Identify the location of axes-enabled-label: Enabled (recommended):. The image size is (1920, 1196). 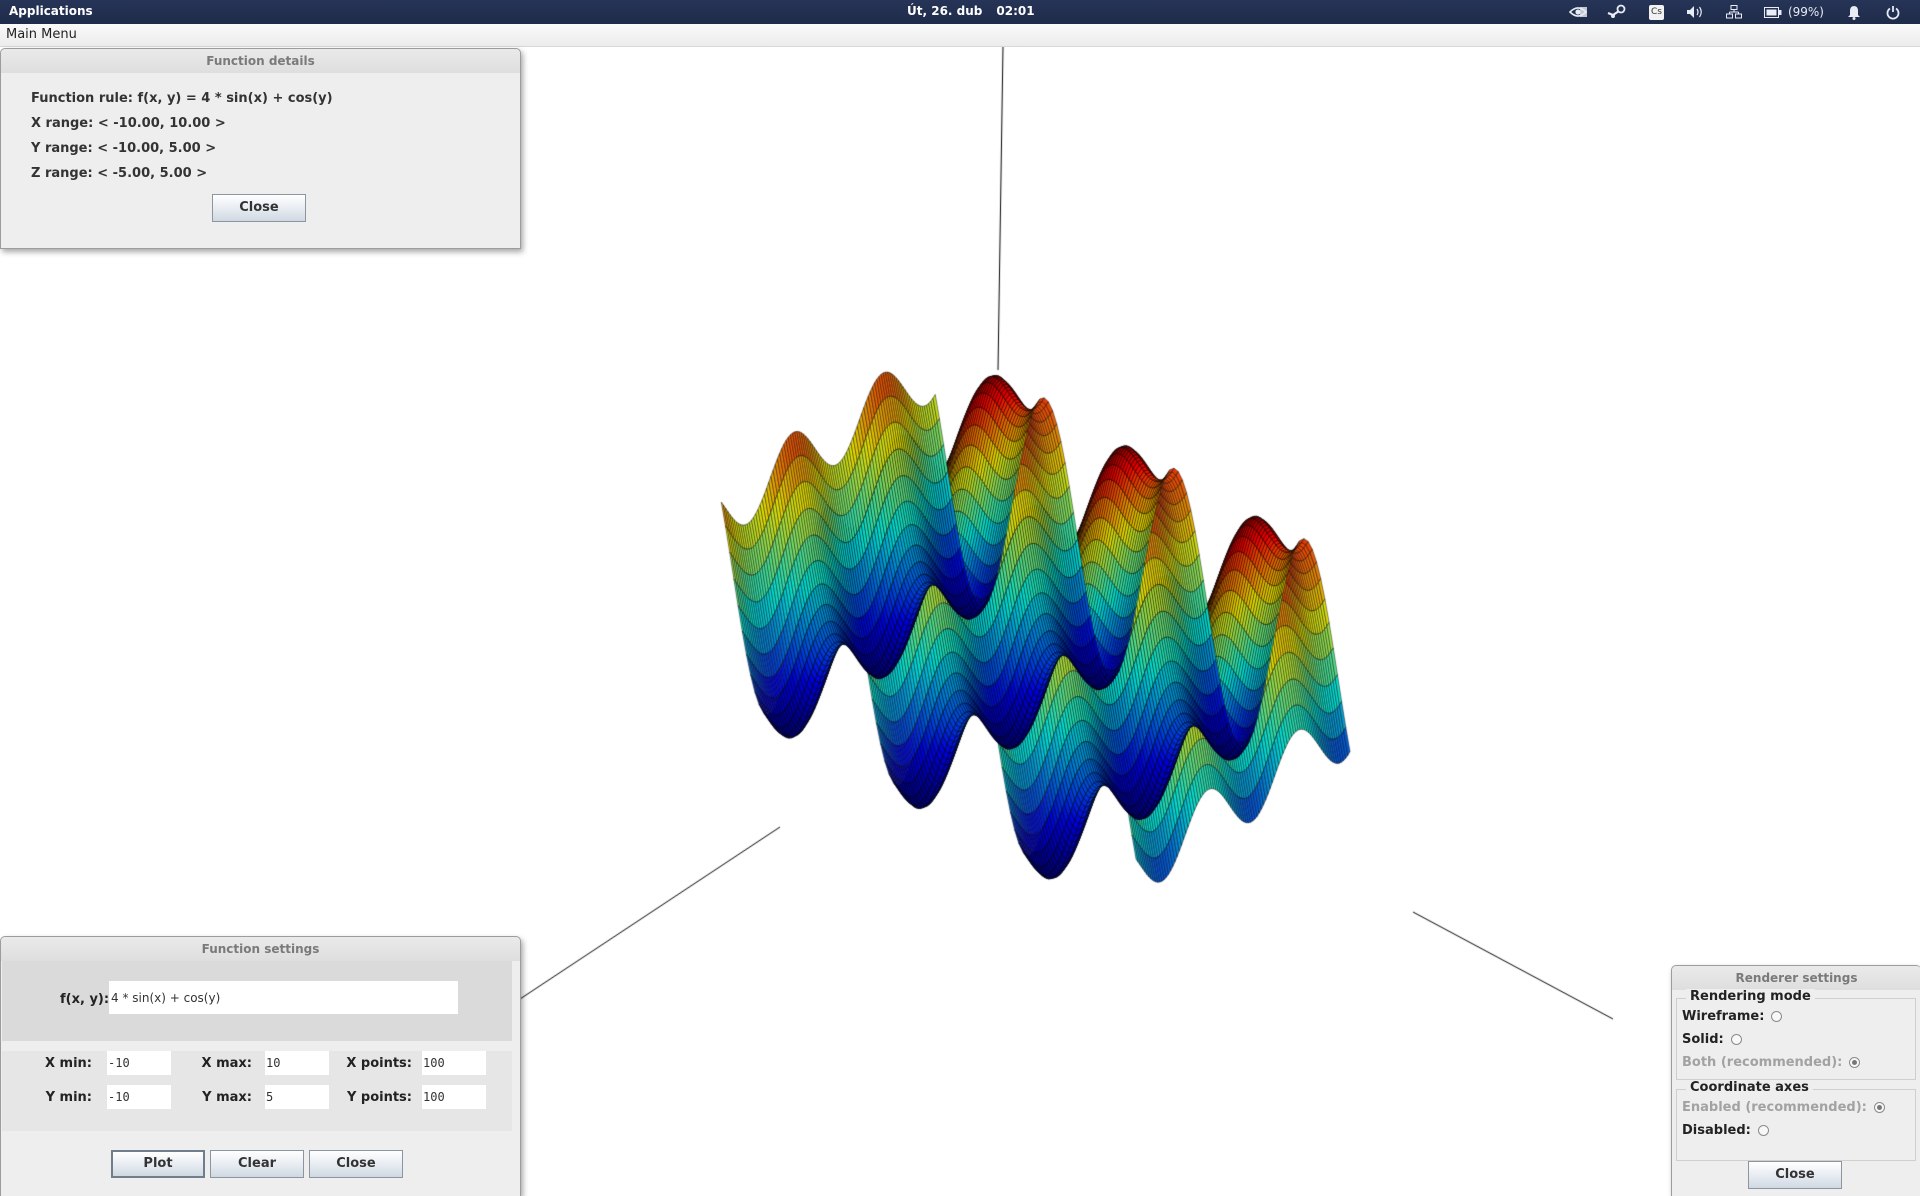
(1774, 1107).